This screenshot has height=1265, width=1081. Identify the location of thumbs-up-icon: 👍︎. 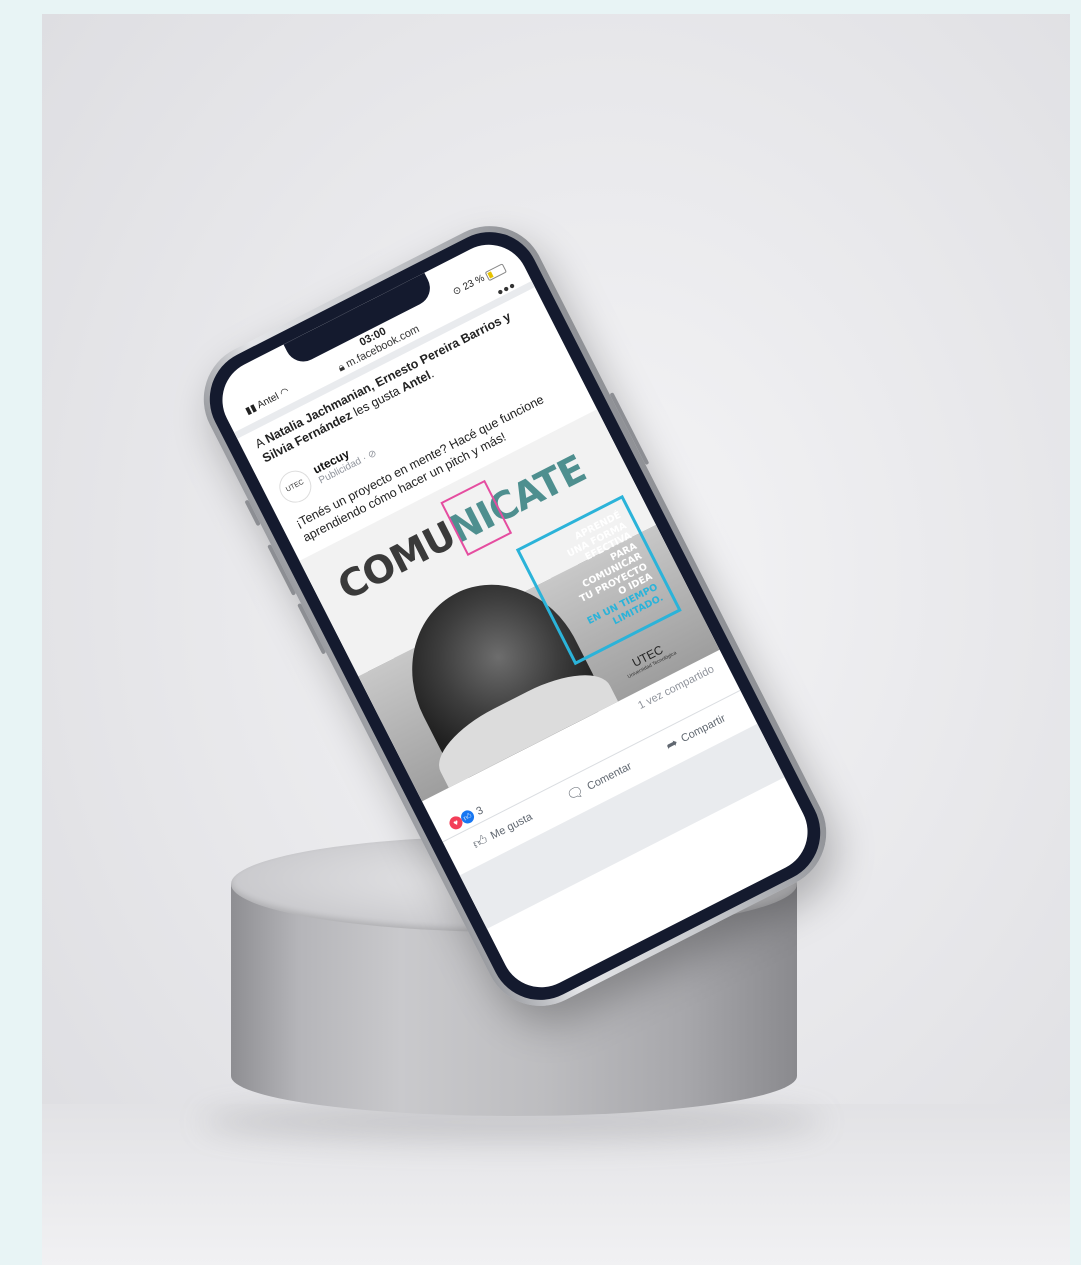
(480, 841).